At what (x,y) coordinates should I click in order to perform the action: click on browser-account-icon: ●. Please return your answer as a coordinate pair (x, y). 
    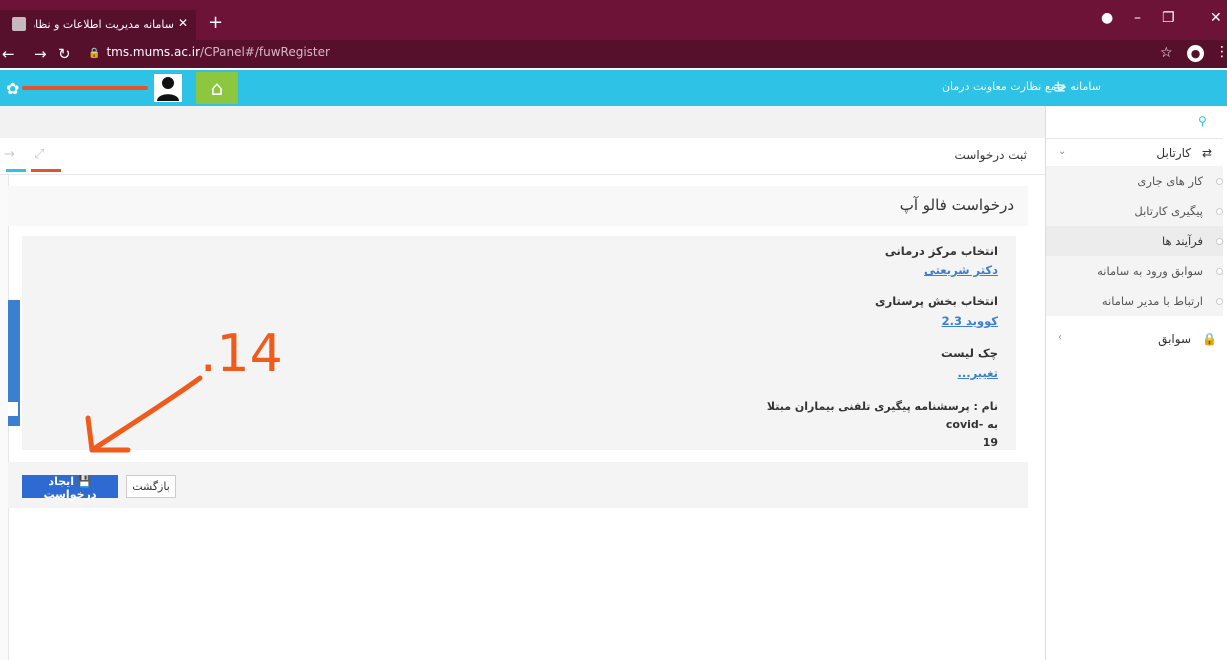
    Looking at the image, I should click on (1107, 18).